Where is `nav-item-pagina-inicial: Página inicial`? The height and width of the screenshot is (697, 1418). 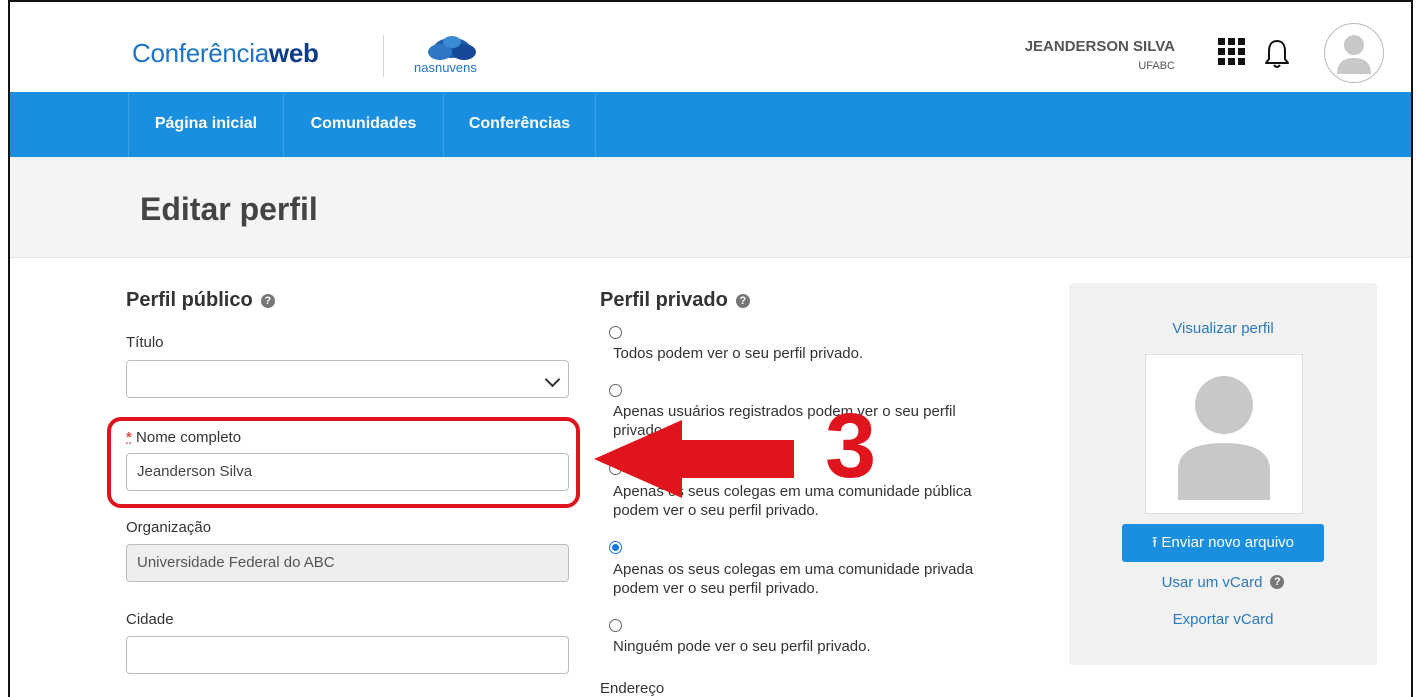 nav-item-pagina-inicial: Página inicial is located at coordinates (206, 124).